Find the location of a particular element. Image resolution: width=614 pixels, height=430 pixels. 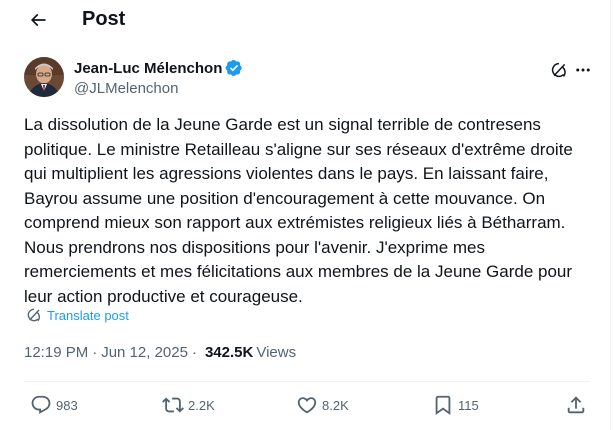

like-icon is located at coordinates (307, 405).